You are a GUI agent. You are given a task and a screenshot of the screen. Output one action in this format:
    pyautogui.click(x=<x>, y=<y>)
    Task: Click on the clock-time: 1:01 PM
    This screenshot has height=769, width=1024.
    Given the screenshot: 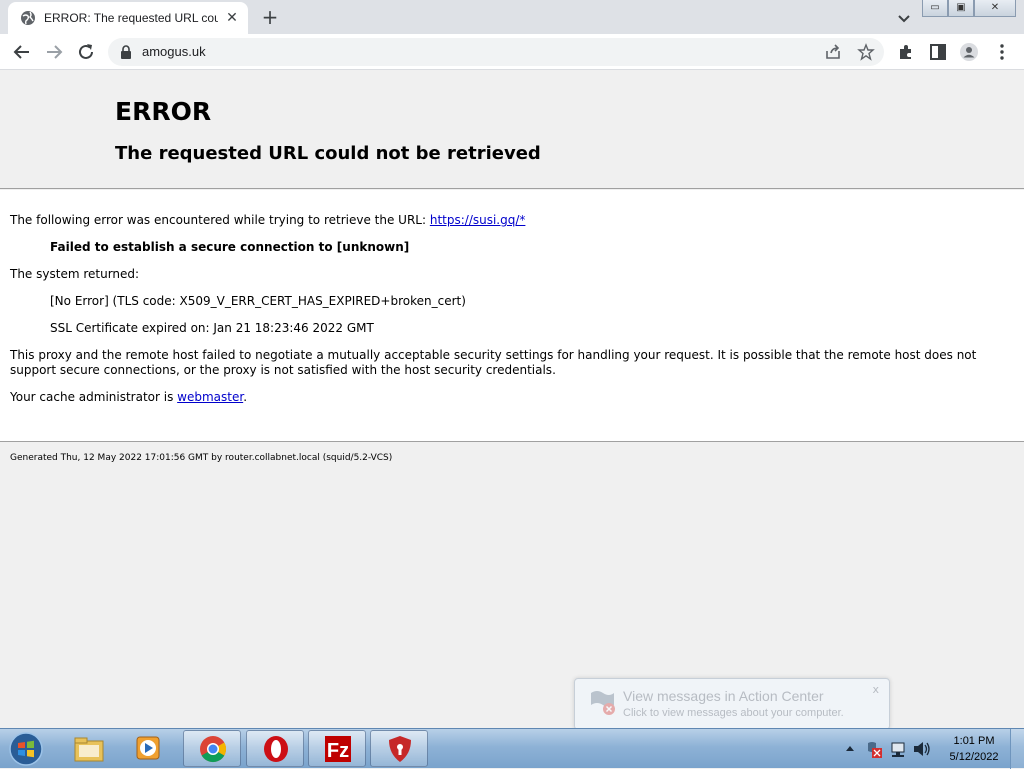 What is the action you would take?
    pyautogui.click(x=974, y=741)
    